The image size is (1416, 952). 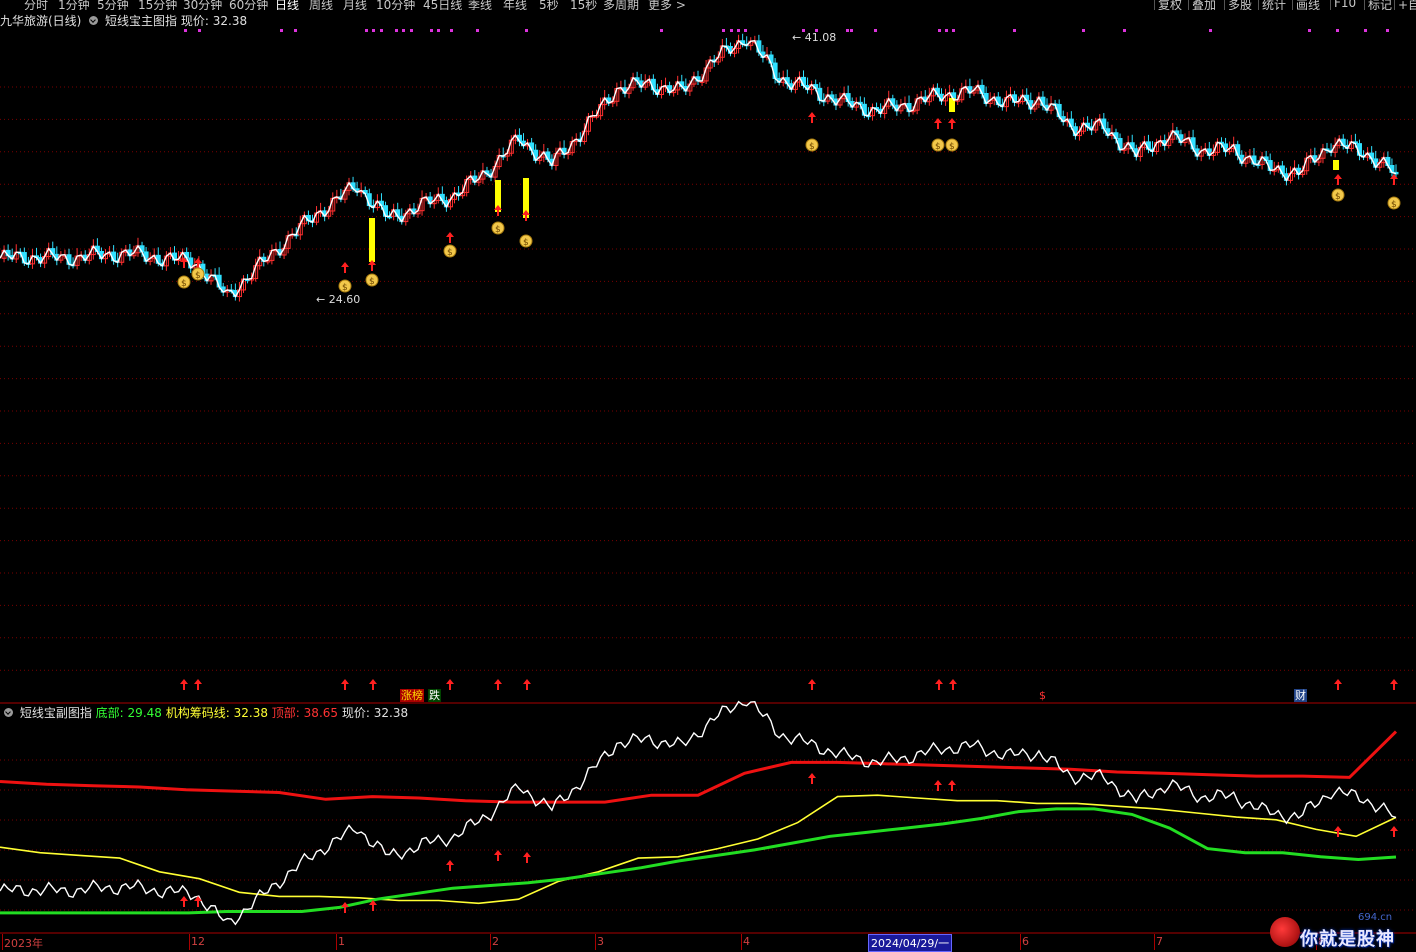 What do you see at coordinates (56, 713) in the screenshot?
I see `sub-indicator-name: 短线宝副图指` at bounding box center [56, 713].